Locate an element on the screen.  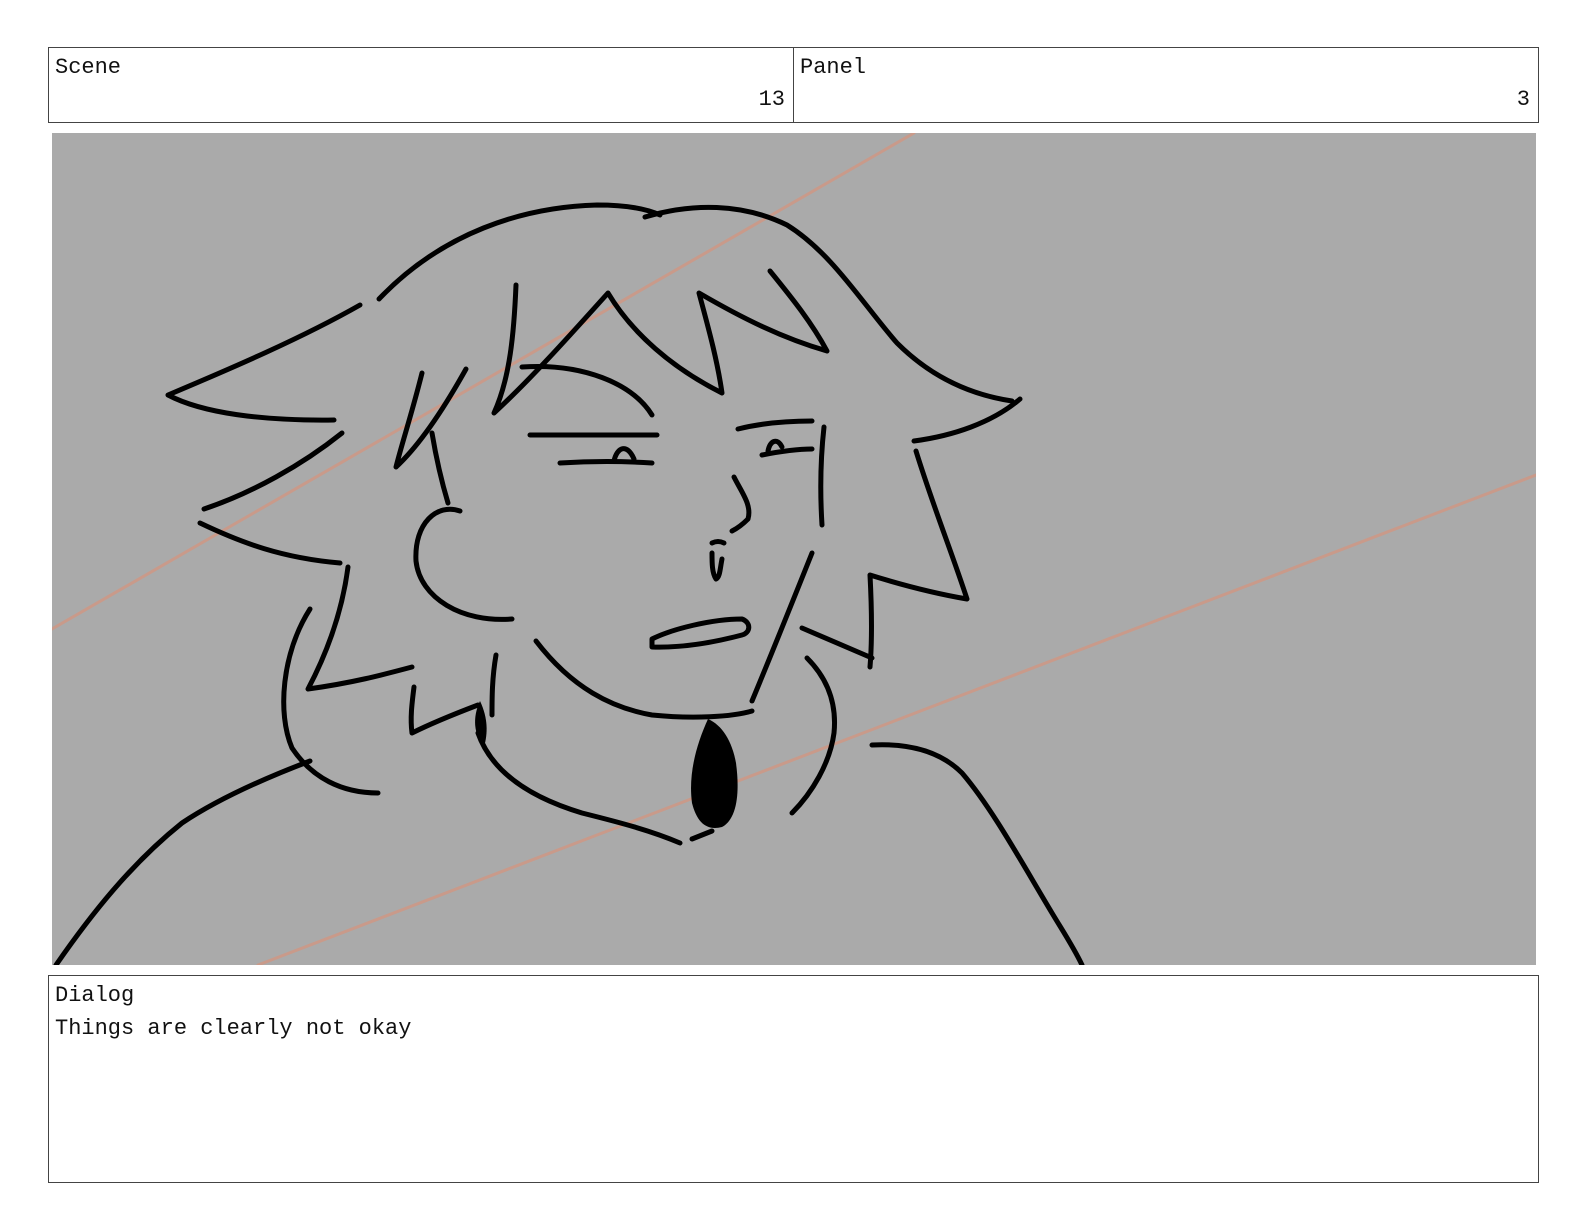
dialog-label: Dialog is located at coordinates (95, 995).